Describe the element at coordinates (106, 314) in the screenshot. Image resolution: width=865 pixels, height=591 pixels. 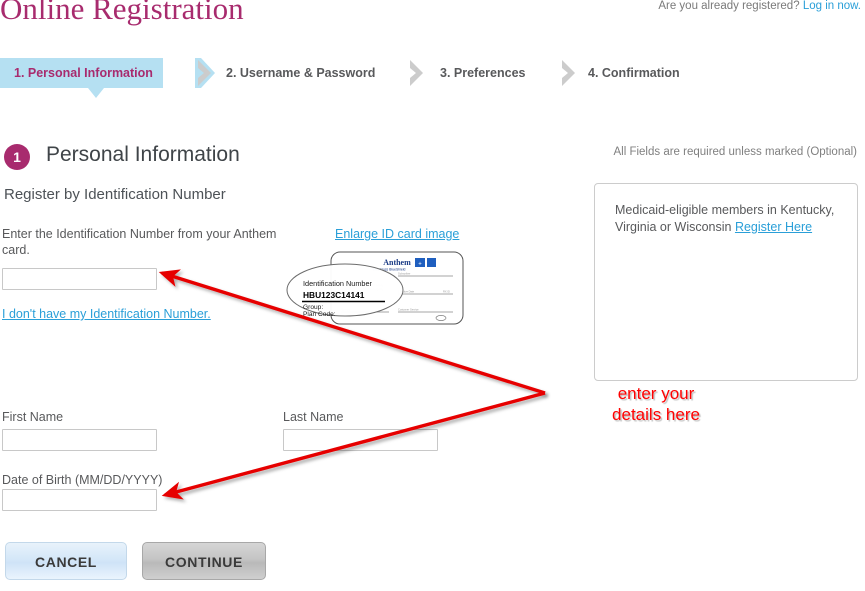
I see `no-identification-number-link: I don't have my Identification Number.` at that location.